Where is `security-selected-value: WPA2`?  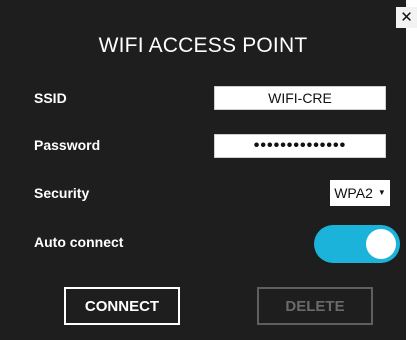 security-selected-value: WPA2 is located at coordinates (353, 193).